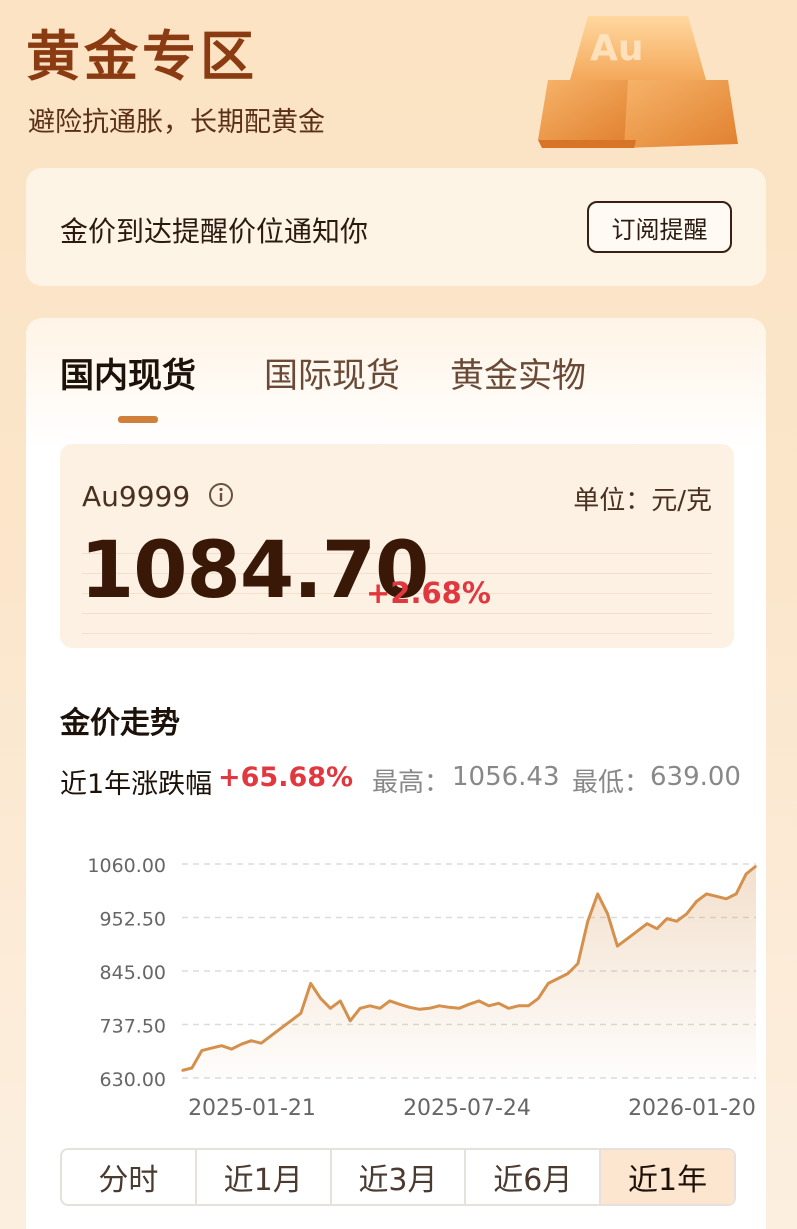  Describe the element at coordinates (332, 372) in the screenshot. I see `tab-international-spot: 国际现货` at that location.